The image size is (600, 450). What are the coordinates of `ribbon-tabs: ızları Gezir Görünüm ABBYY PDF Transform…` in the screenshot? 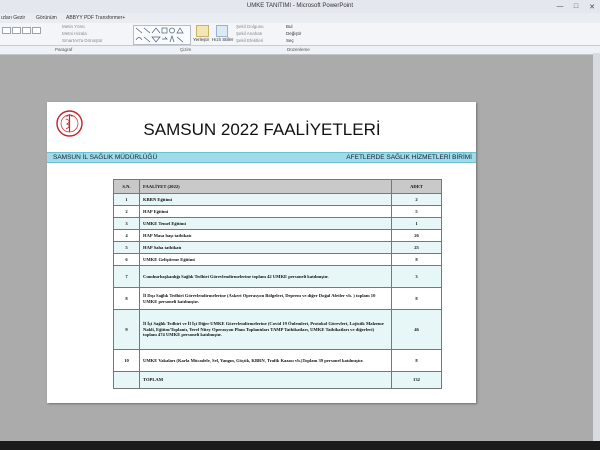 It's located at (300, 18).